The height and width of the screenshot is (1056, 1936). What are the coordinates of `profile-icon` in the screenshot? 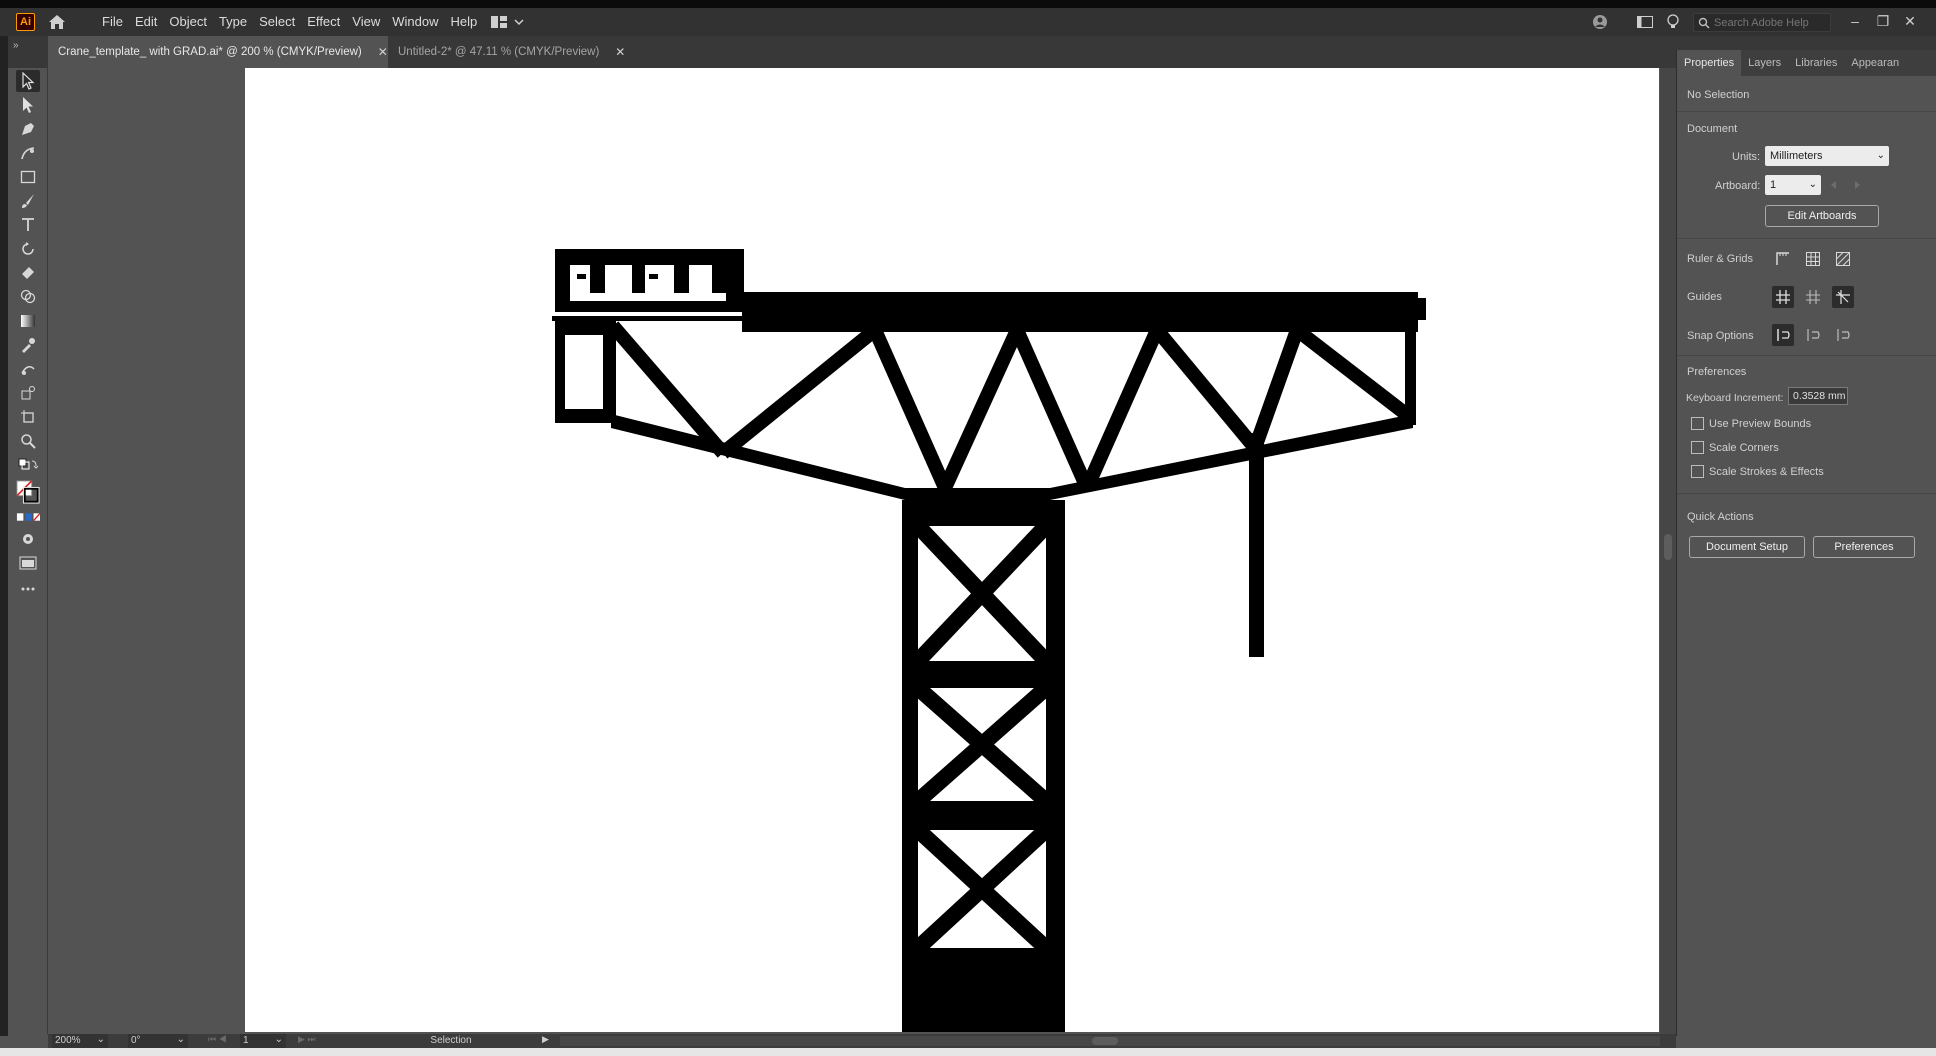 It's located at (1600, 22).